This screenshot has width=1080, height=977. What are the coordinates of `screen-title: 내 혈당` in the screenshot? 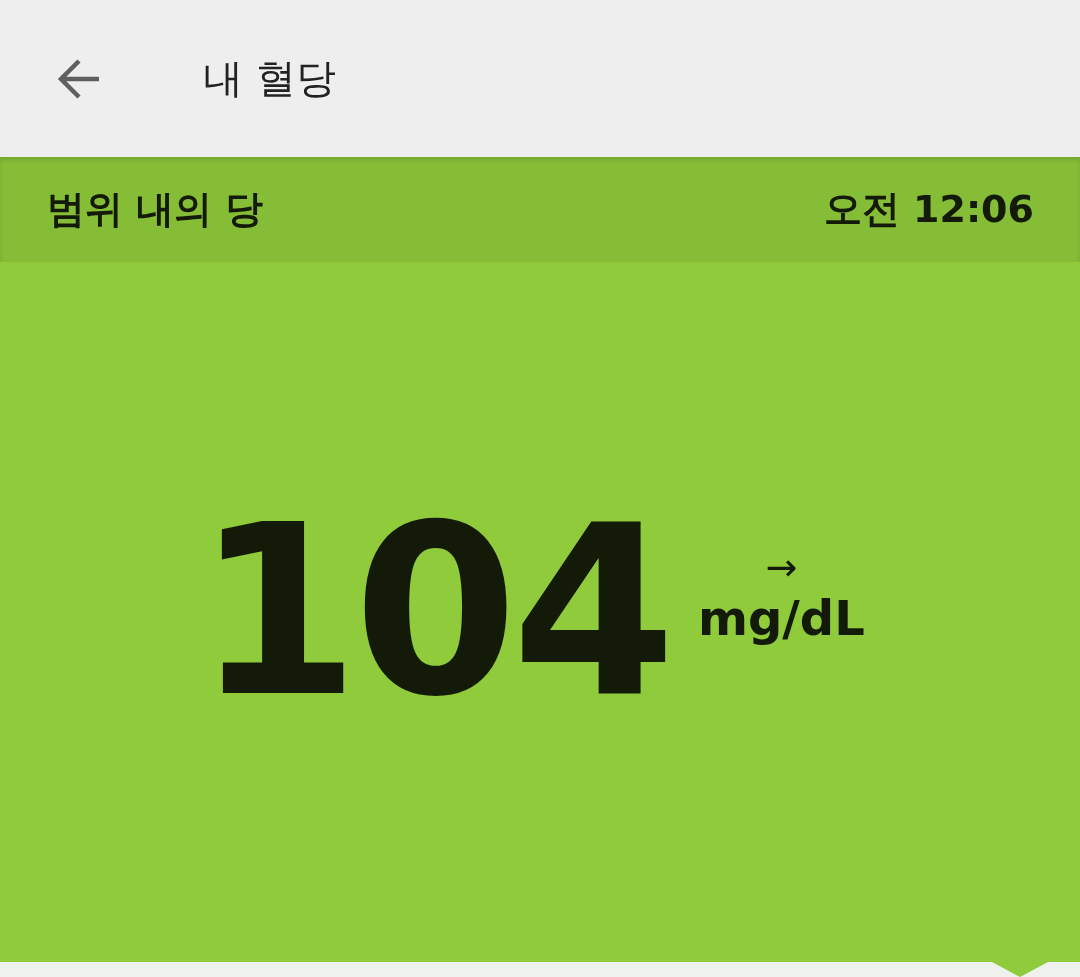 It's located at (269, 78).